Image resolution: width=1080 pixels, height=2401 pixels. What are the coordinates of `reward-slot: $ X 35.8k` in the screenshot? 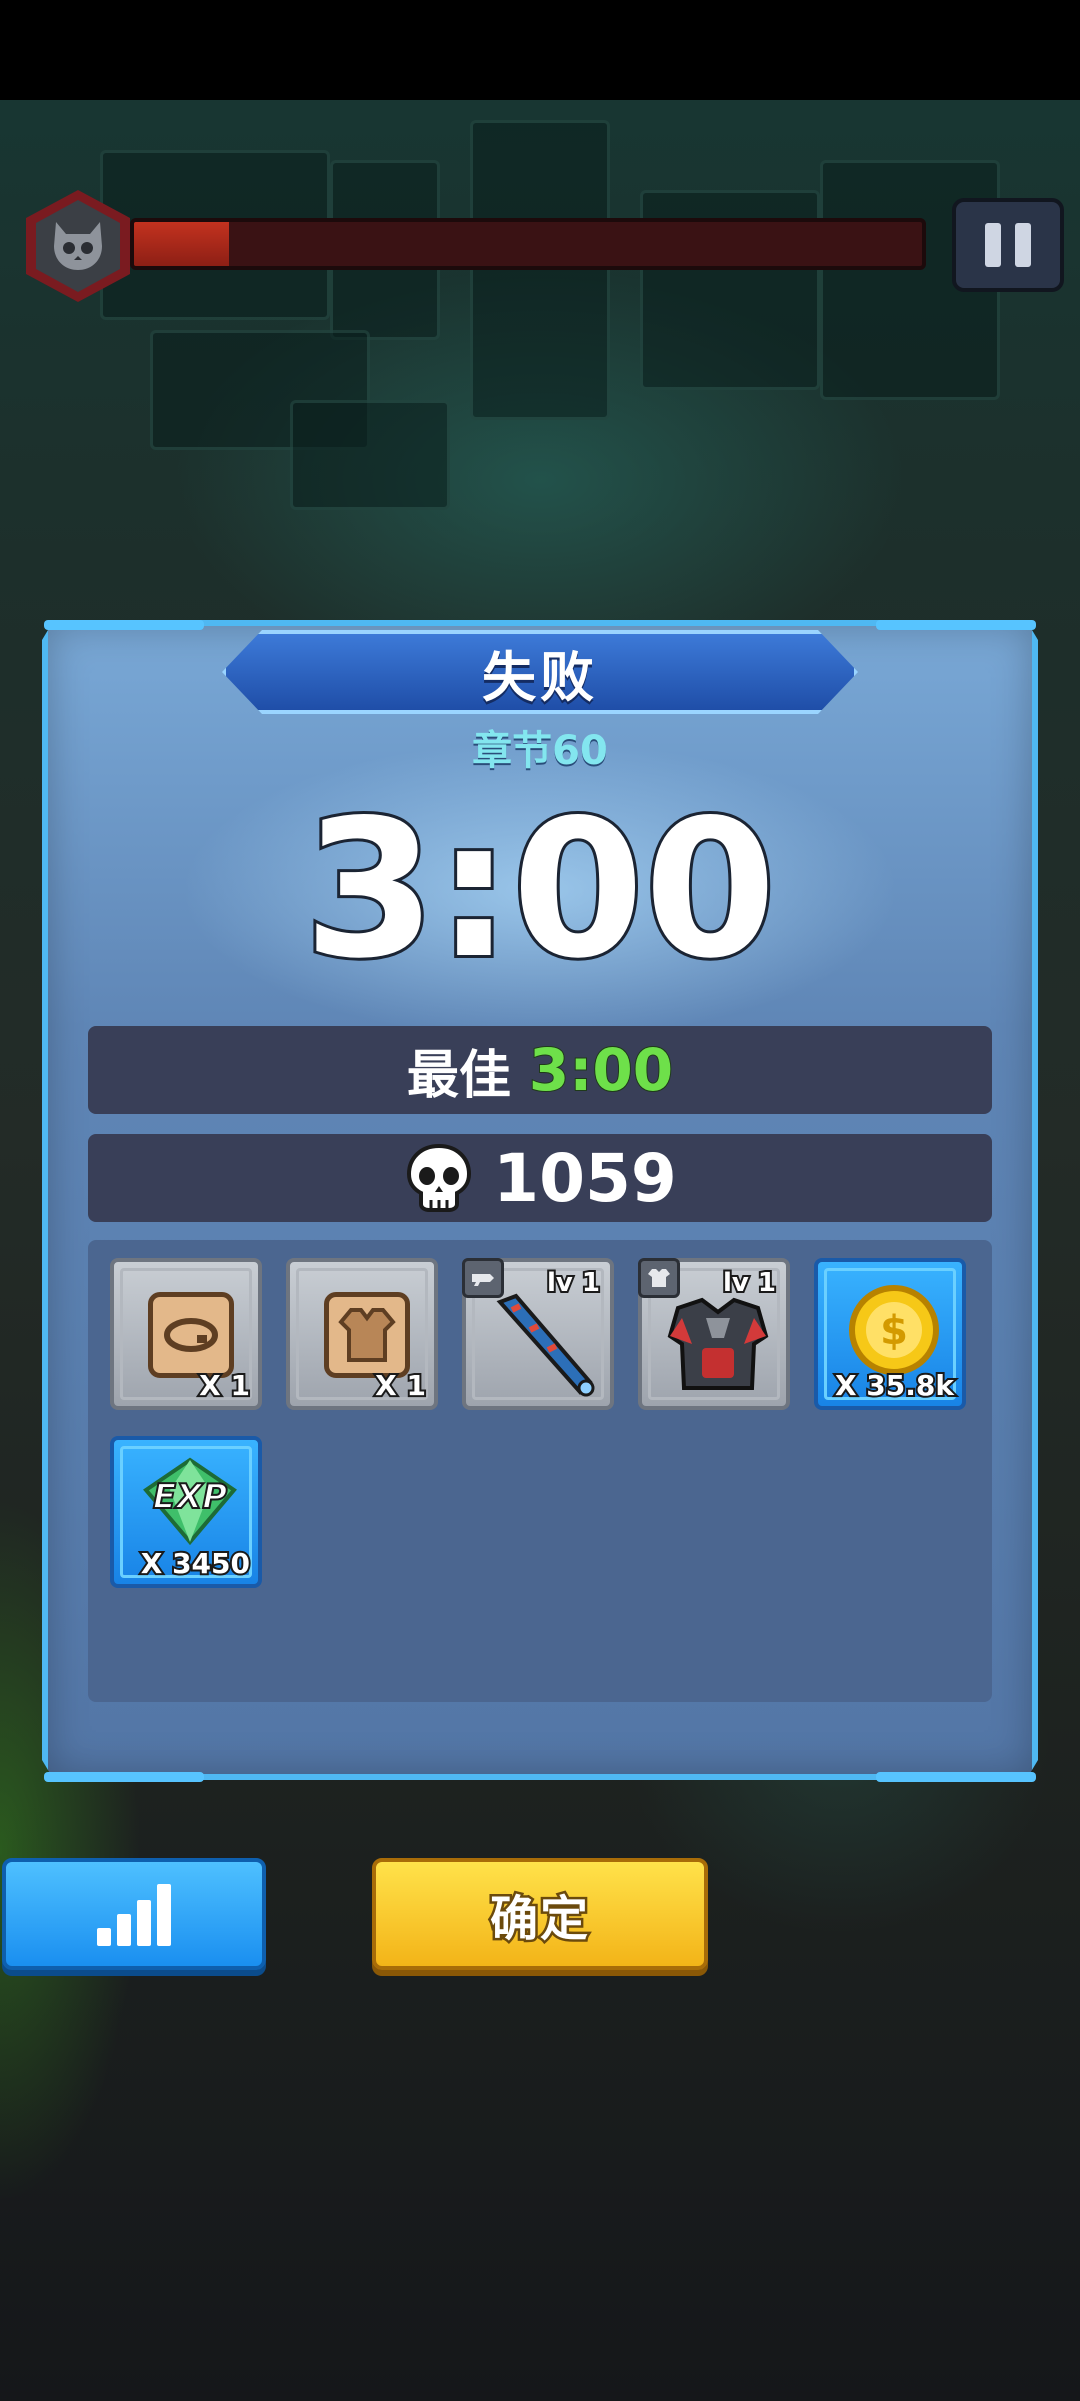 It's located at (890, 1334).